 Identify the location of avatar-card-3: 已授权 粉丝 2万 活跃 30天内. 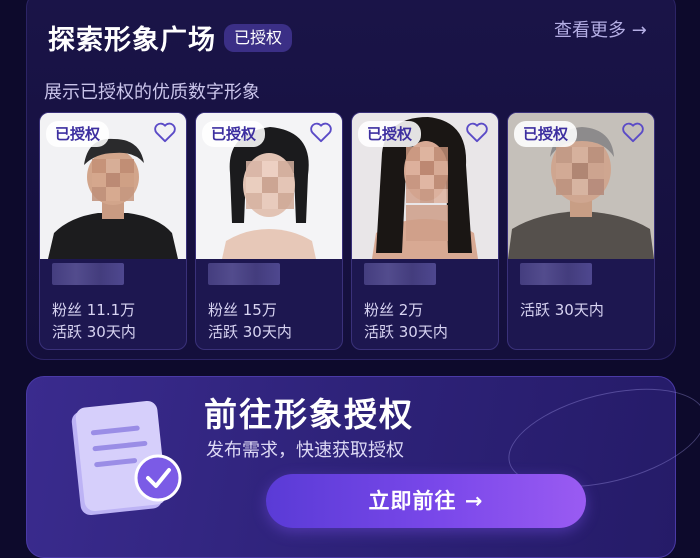
(425, 231).